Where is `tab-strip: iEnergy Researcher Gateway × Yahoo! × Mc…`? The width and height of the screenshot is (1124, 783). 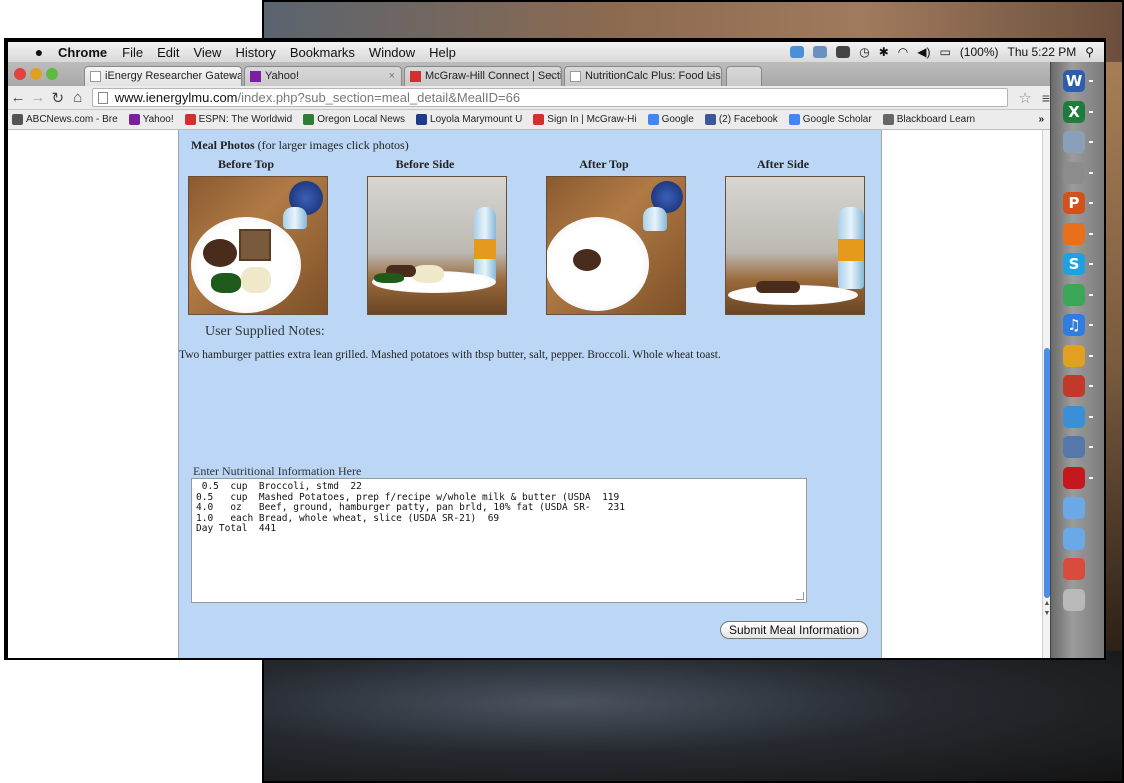
tab-strip: iEnergy Researcher Gateway × Yahoo! × Mc… is located at coordinates (529, 74).